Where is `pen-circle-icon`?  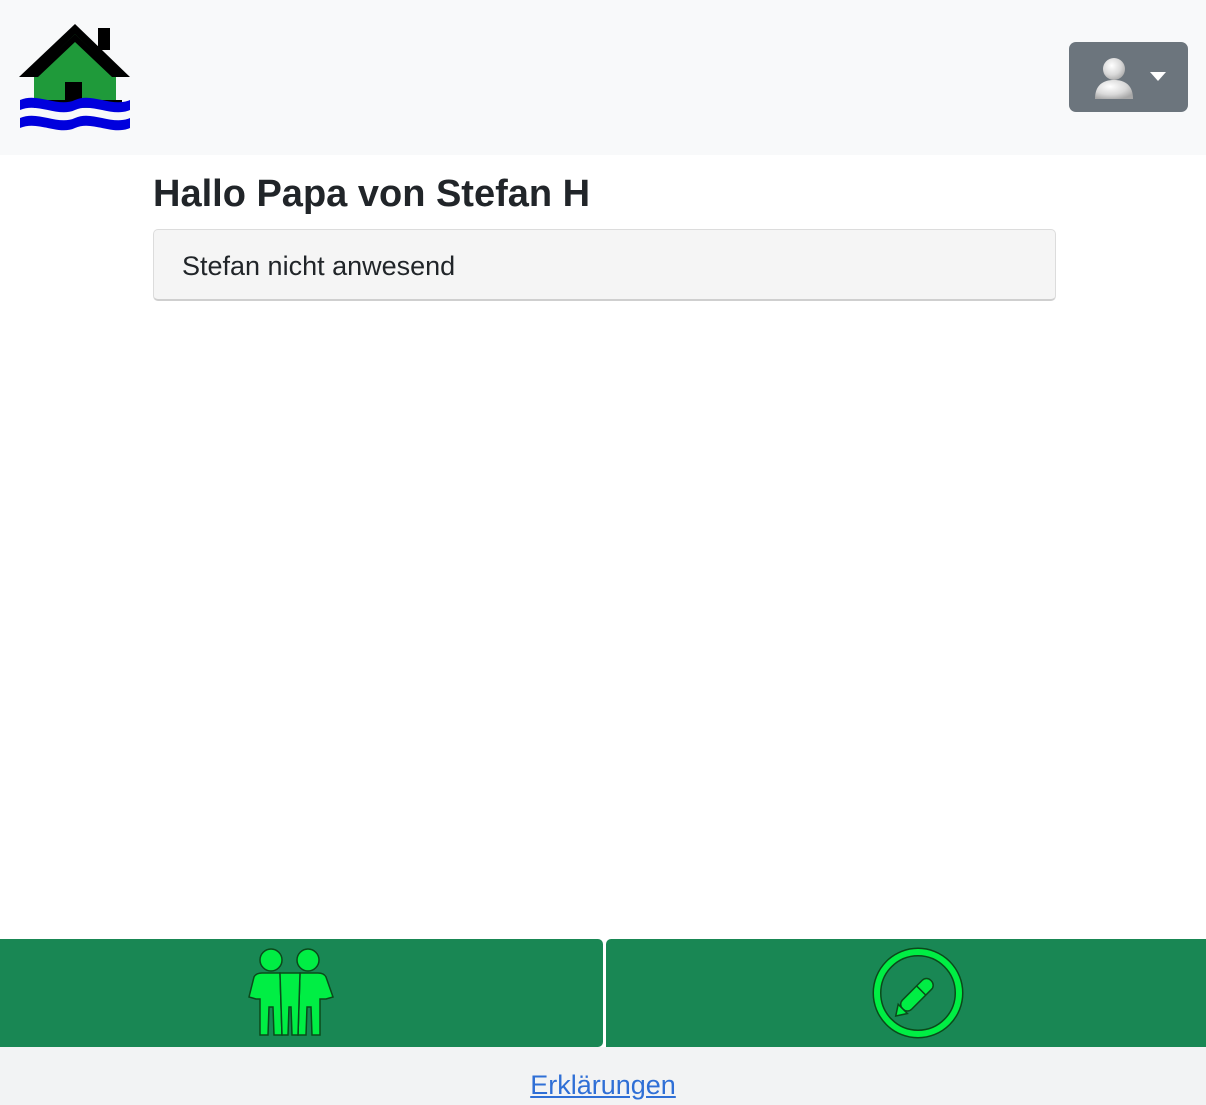
pen-circle-icon is located at coordinates (918, 993).